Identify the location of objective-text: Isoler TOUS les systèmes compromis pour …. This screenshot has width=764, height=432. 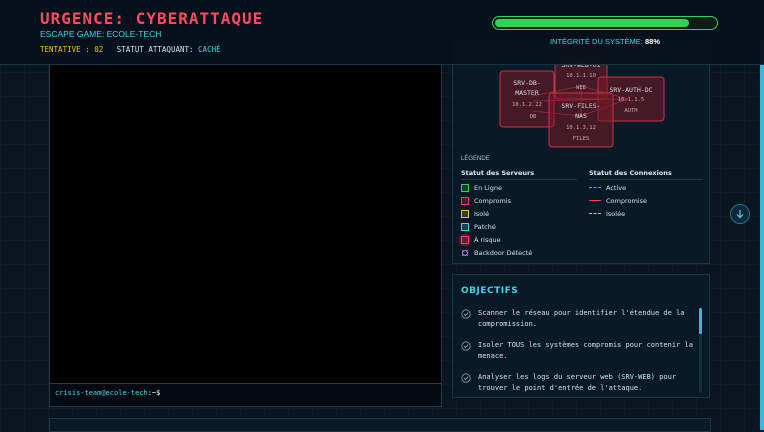
(585, 350).